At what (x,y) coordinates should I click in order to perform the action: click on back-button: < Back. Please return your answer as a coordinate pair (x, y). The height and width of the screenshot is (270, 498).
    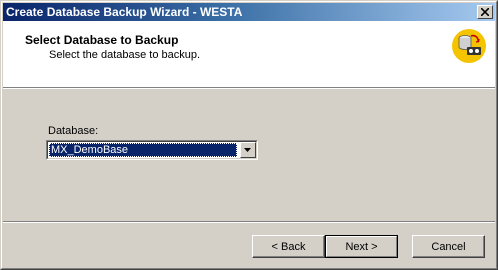
    Looking at the image, I should click on (288, 246).